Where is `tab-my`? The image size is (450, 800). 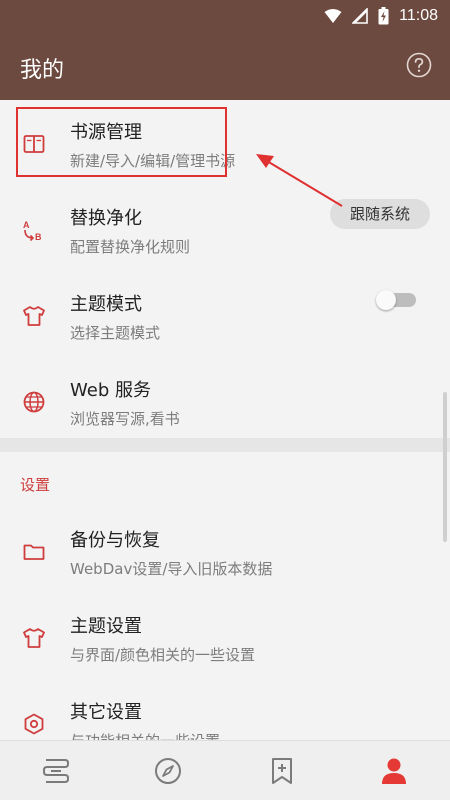 tab-my is located at coordinates (394, 770).